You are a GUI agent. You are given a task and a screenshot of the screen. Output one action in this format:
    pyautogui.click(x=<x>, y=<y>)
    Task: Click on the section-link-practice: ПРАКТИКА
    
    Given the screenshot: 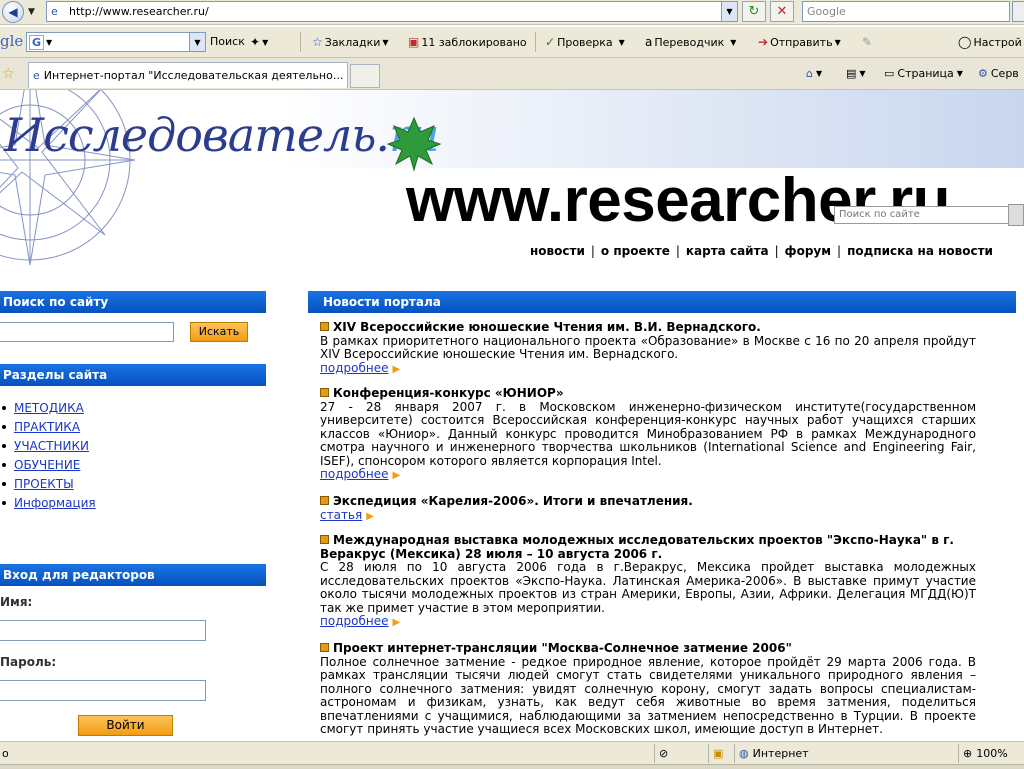 What is the action you would take?
    pyautogui.click(x=47, y=427)
    